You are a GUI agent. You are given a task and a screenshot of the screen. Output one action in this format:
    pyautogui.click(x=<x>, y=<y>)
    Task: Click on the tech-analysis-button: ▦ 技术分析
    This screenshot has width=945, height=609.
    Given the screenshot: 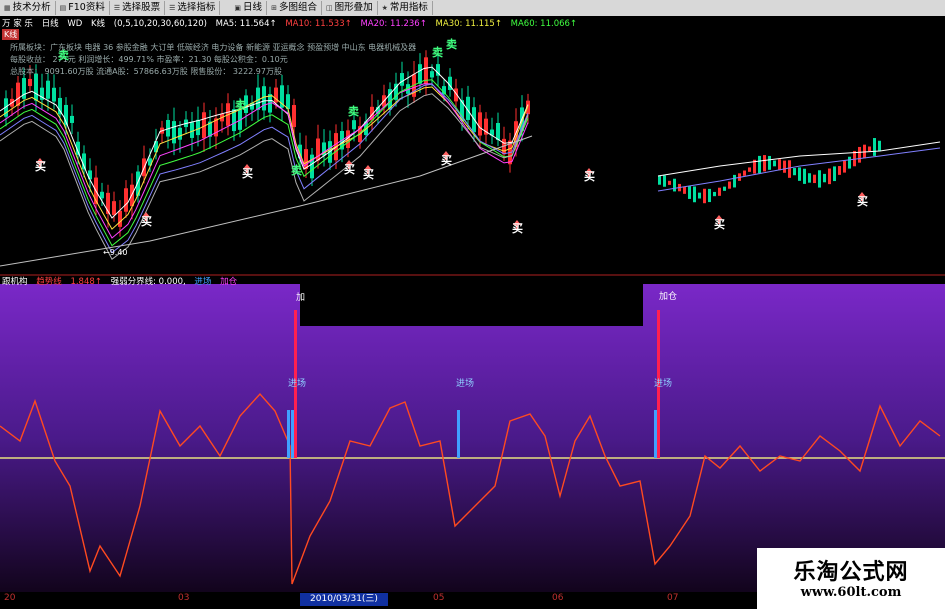 What is the action you would take?
    pyautogui.click(x=28, y=8)
    